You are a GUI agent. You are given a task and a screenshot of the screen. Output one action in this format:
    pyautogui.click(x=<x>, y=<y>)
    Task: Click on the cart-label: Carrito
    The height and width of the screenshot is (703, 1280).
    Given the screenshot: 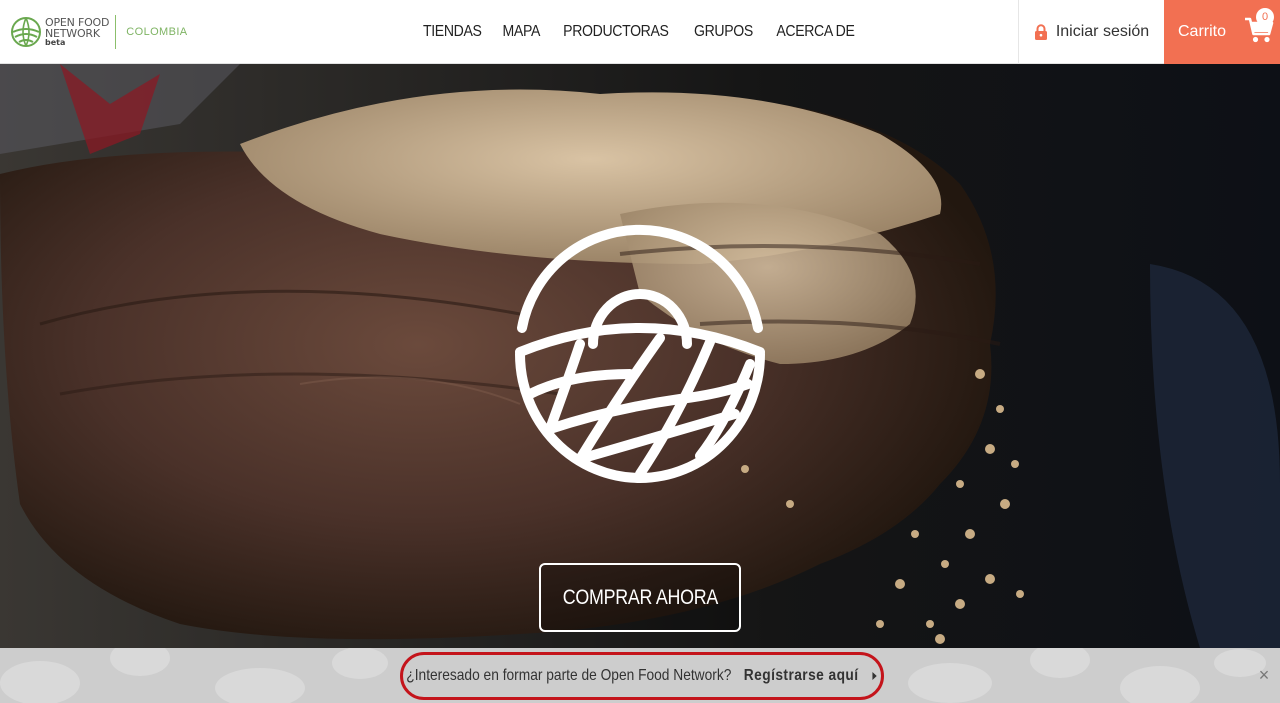 What is the action you would take?
    pyautogui.click(x=1202, y=31)
    